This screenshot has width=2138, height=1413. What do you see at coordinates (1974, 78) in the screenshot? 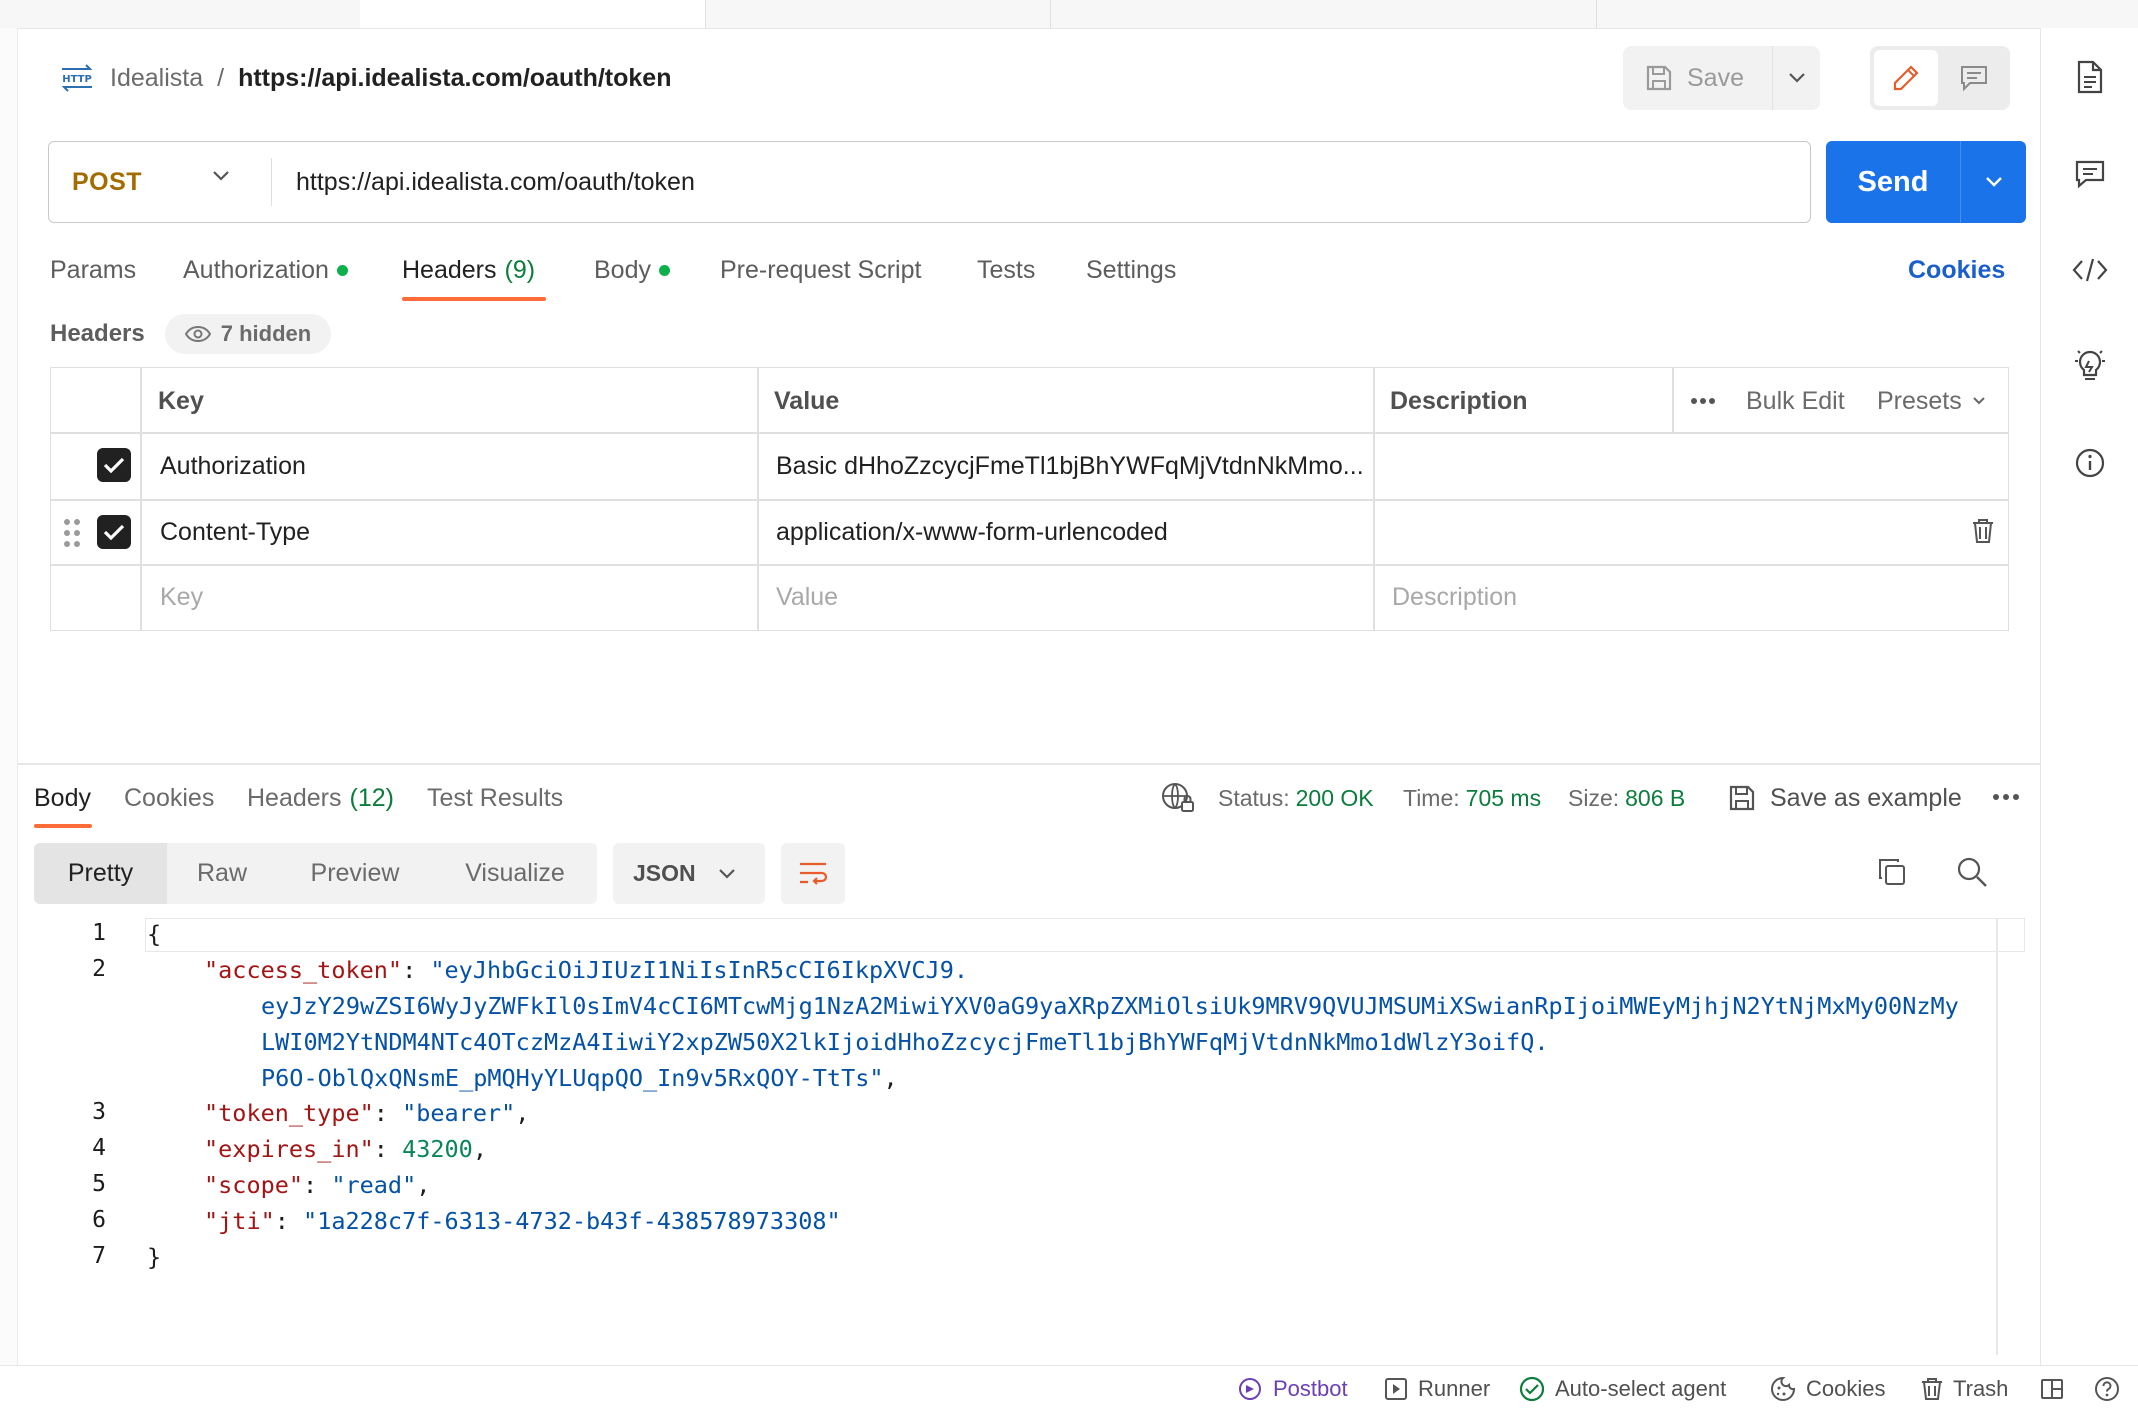
I see `comment-mode-button` at bounding box center [1974, 78].